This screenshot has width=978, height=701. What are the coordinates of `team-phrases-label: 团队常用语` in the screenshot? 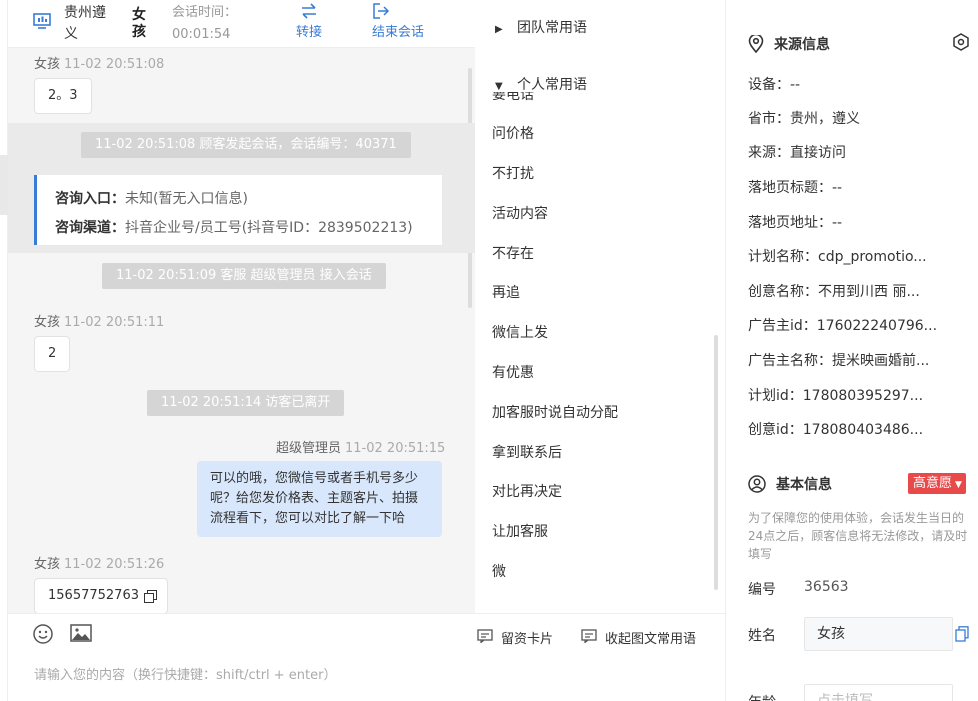 It's located at (552, 28).